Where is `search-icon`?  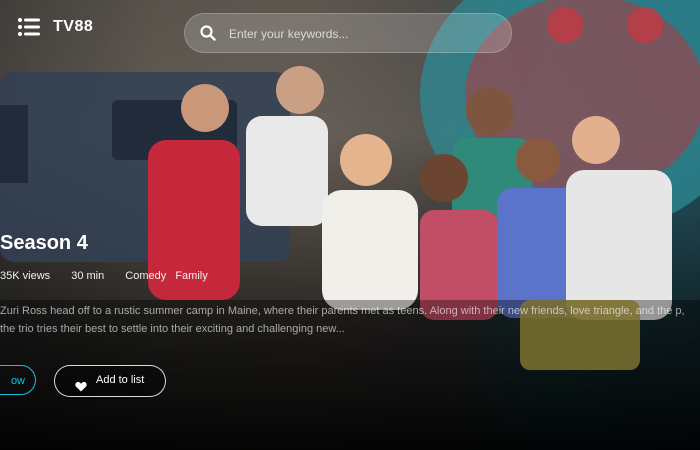
search-icon is located at coordinates (208, 33).